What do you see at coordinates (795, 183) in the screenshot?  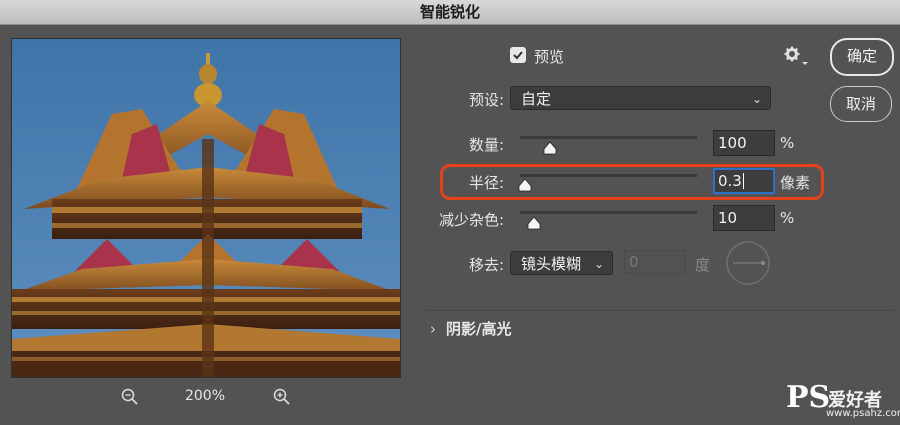 I see `radius-unit: 像素` at bounding box center [795, 183].